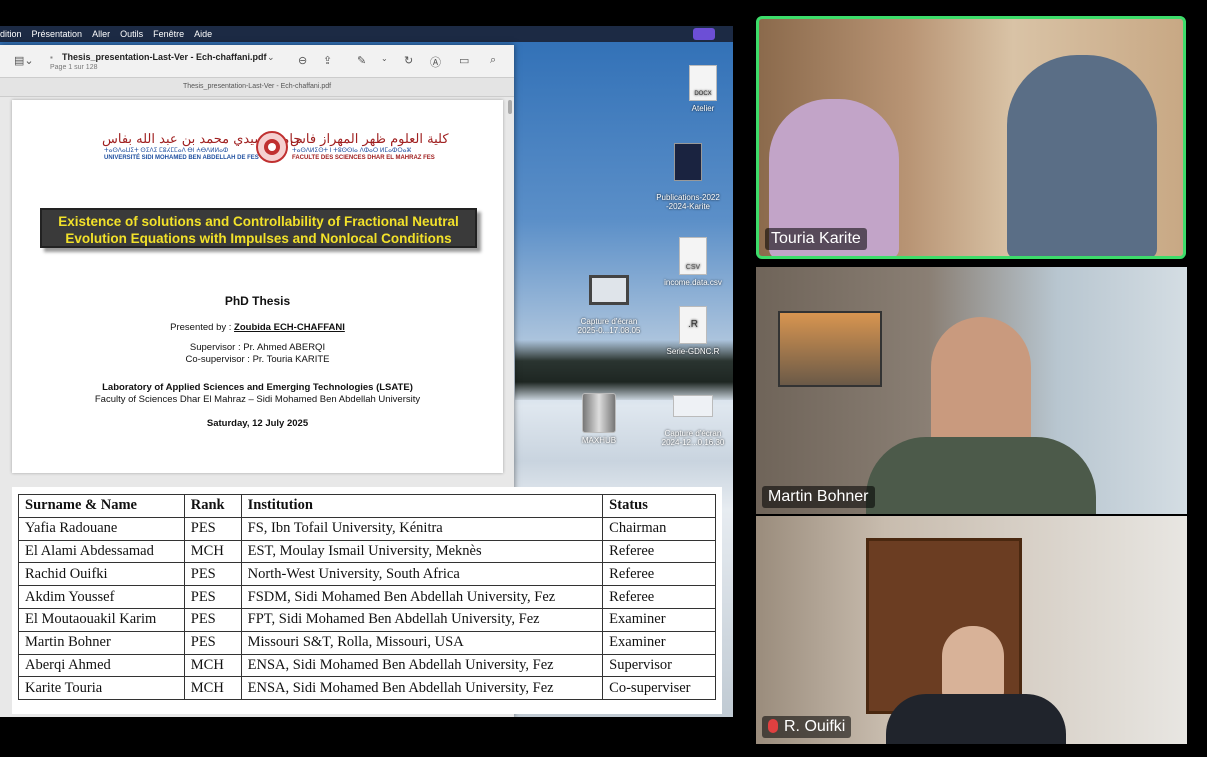  I want to click on participant-nameplate: R. Ouifki, so click(807, 727).